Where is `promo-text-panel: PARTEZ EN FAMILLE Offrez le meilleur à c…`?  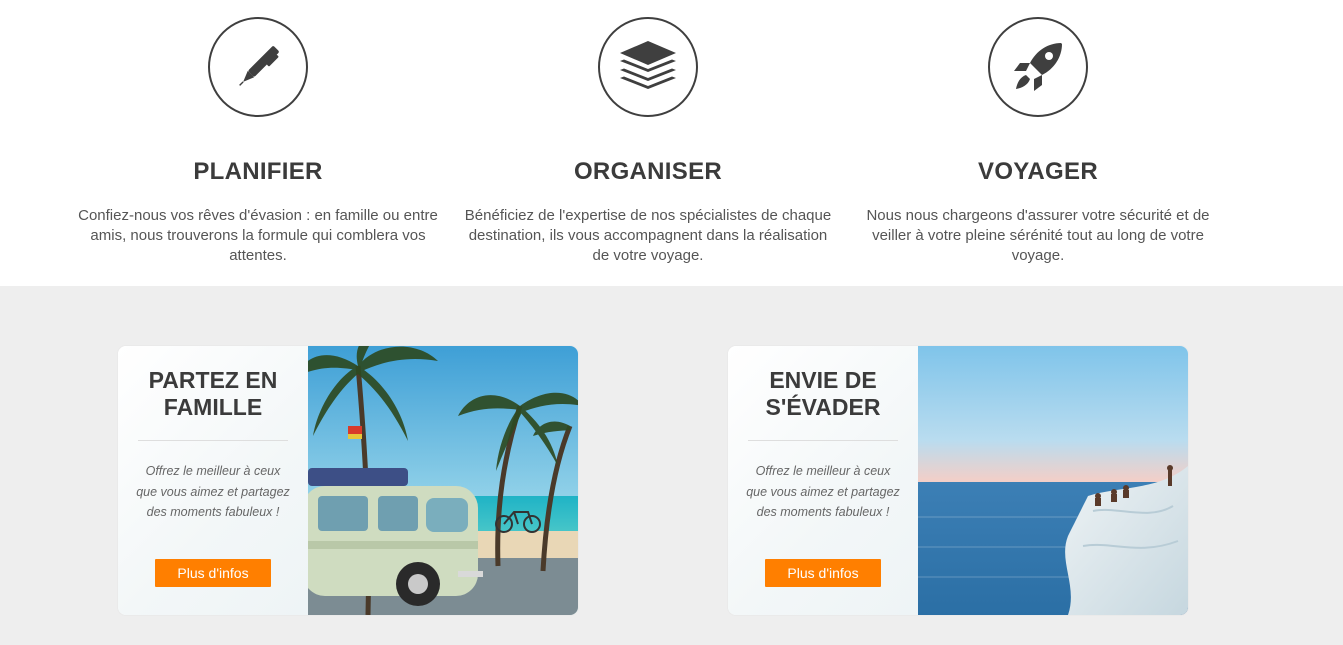 promo-text-panel: PARTEZ EN FAMILLE Offrez le meilleur à c… is located at coordinates (213, 480).